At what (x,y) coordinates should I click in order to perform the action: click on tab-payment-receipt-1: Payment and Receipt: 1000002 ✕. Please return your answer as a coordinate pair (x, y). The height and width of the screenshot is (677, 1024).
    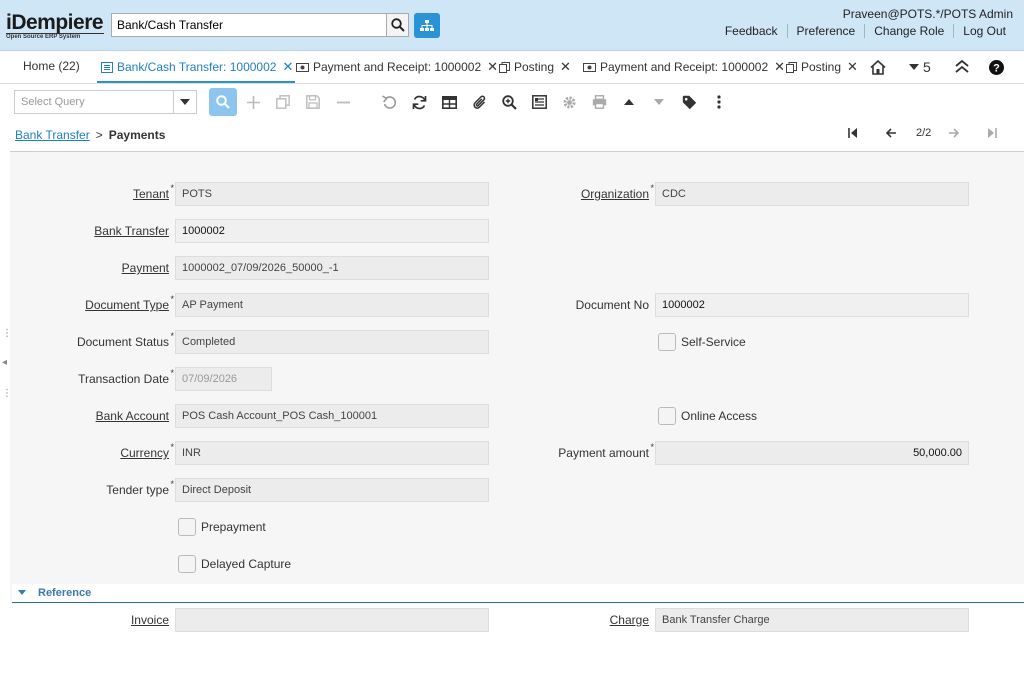
    Looking at the image, I should click on (397, 67).